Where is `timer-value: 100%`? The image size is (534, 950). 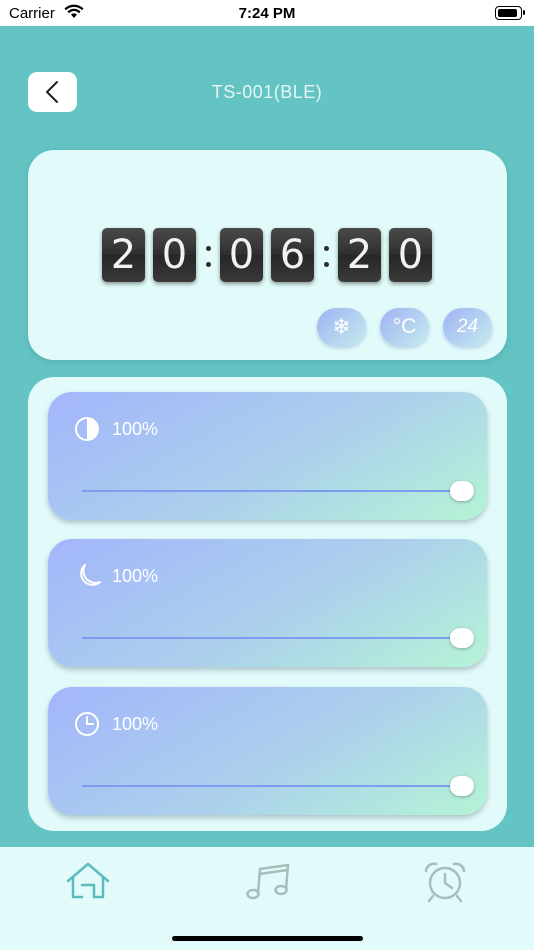
timer-value: 100% is located at coordinates (135, 724).